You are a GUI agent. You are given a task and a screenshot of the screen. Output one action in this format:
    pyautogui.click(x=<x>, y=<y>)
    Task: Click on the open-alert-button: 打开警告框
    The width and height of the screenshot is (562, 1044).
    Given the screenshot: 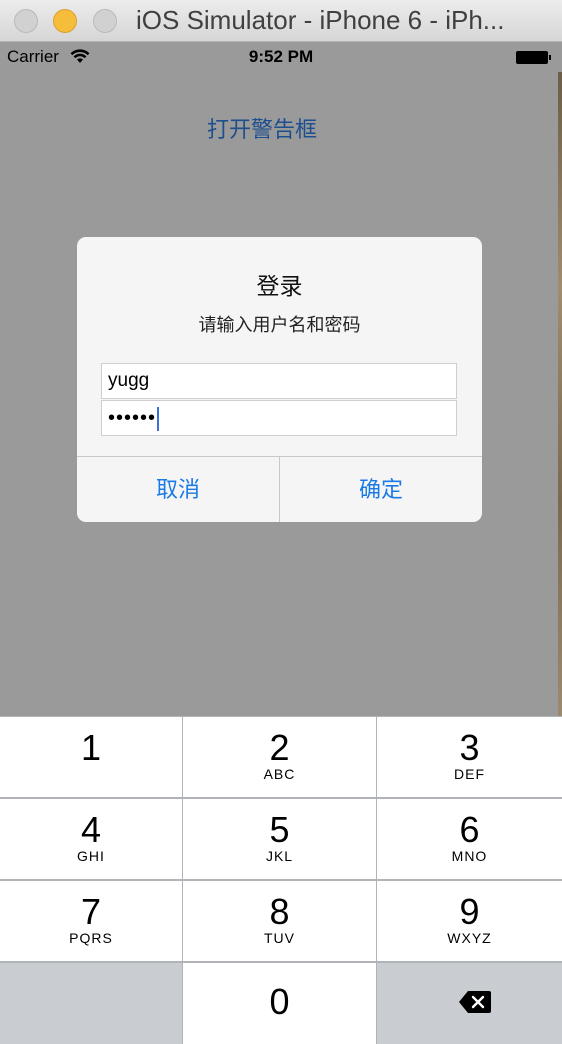 What is the action you would take?
    pyautogui.click(x=262, y=128)
    